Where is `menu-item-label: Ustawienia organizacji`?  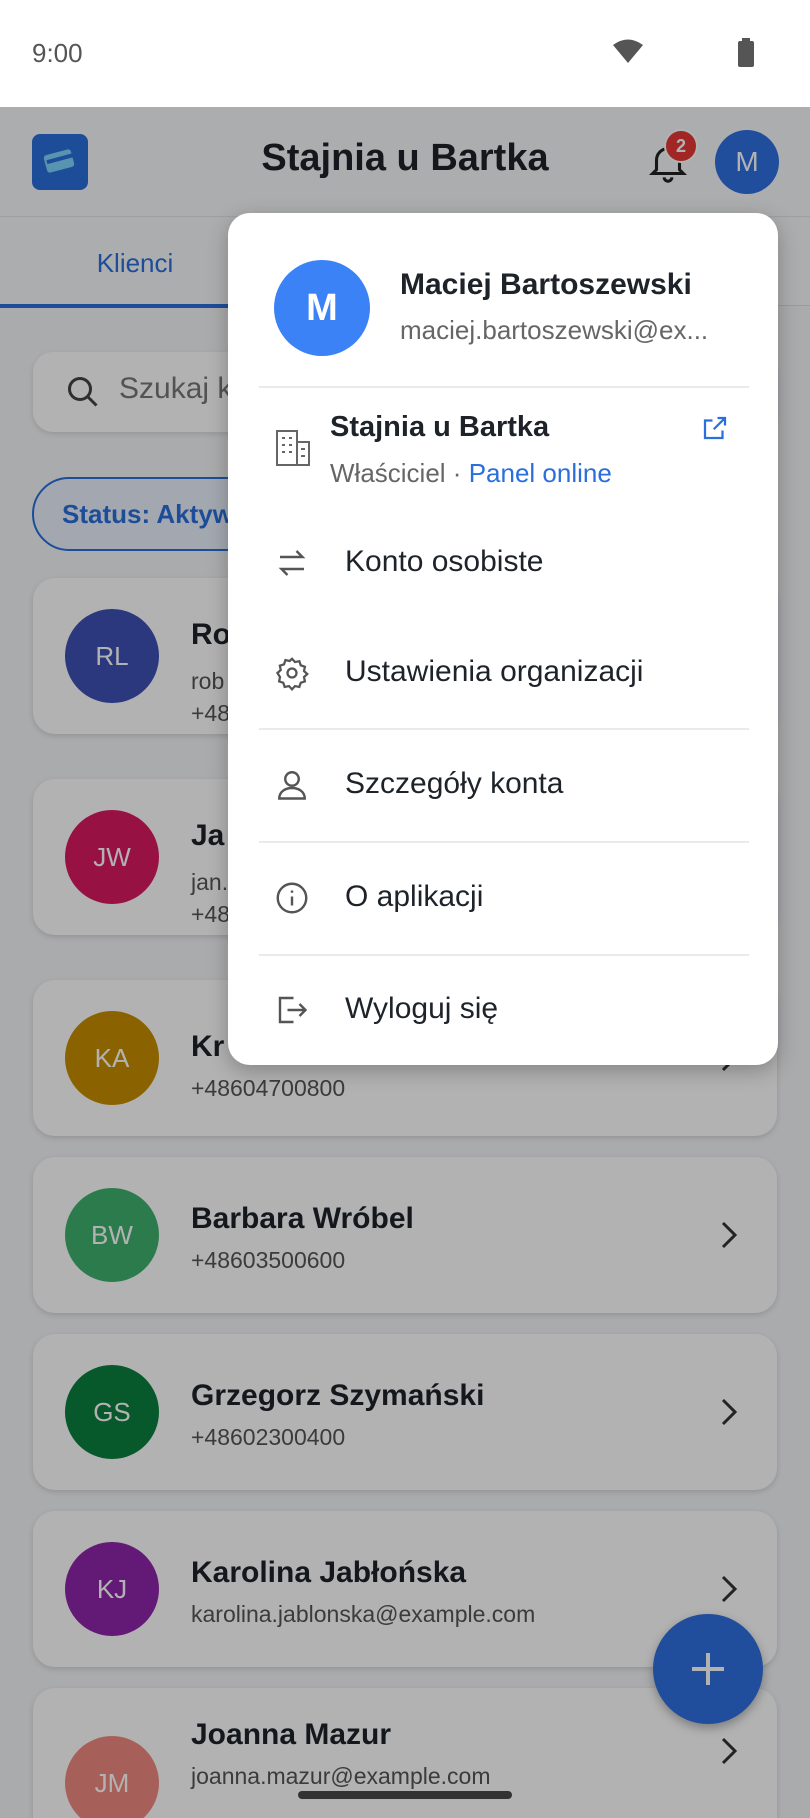 menu-item-label: Ustawienia organizacji is located at coordinates (494, 671).